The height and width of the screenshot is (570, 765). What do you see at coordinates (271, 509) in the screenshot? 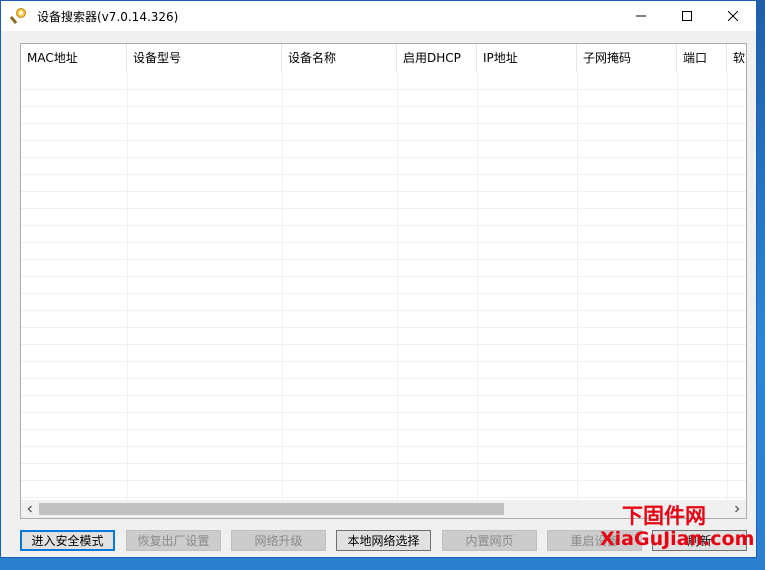
I see `scroll-thumb` at bounding box center [271, 509].